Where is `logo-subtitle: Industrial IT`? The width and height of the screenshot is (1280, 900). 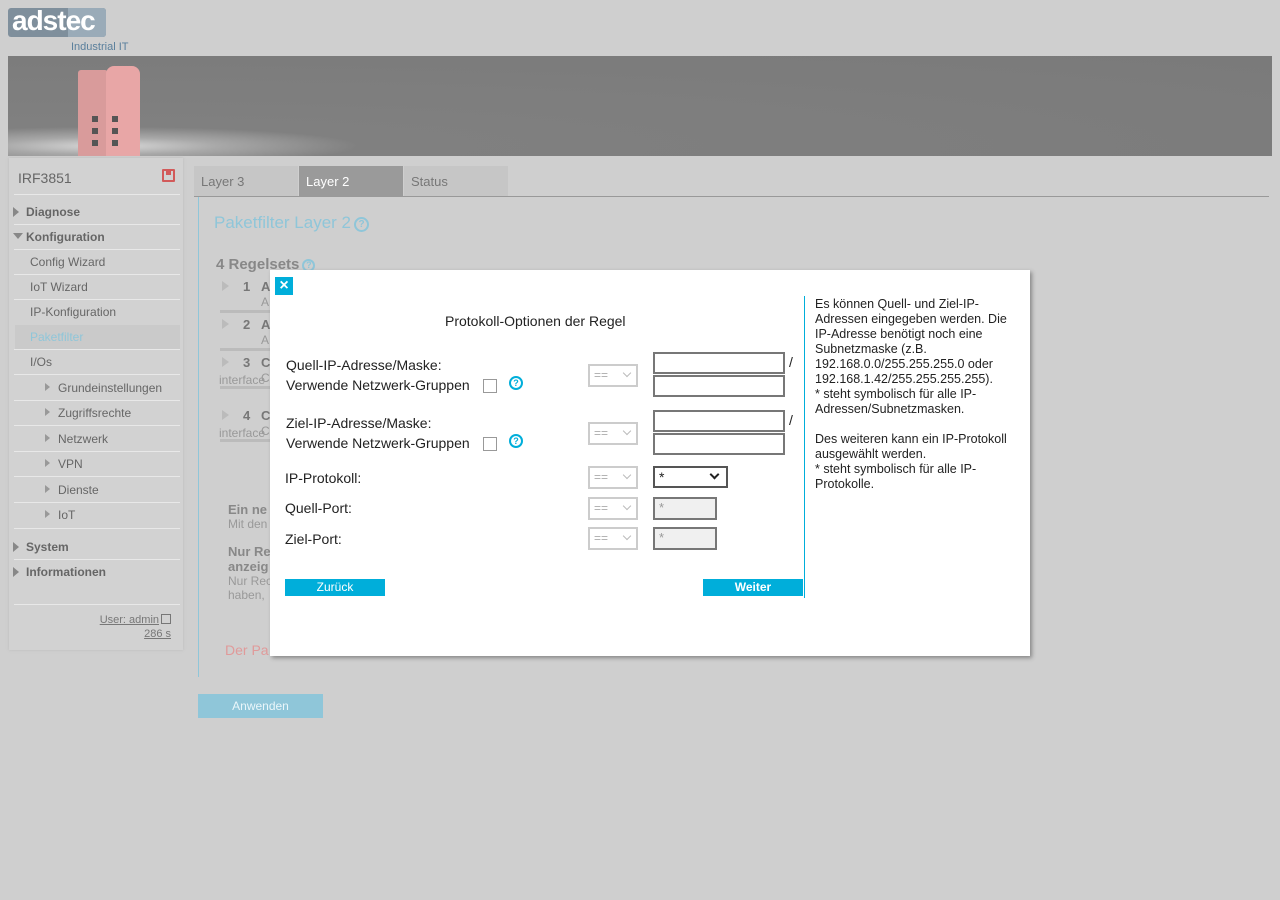 logo-subtitle: Industrial IT is located at coordinates (100, 47).